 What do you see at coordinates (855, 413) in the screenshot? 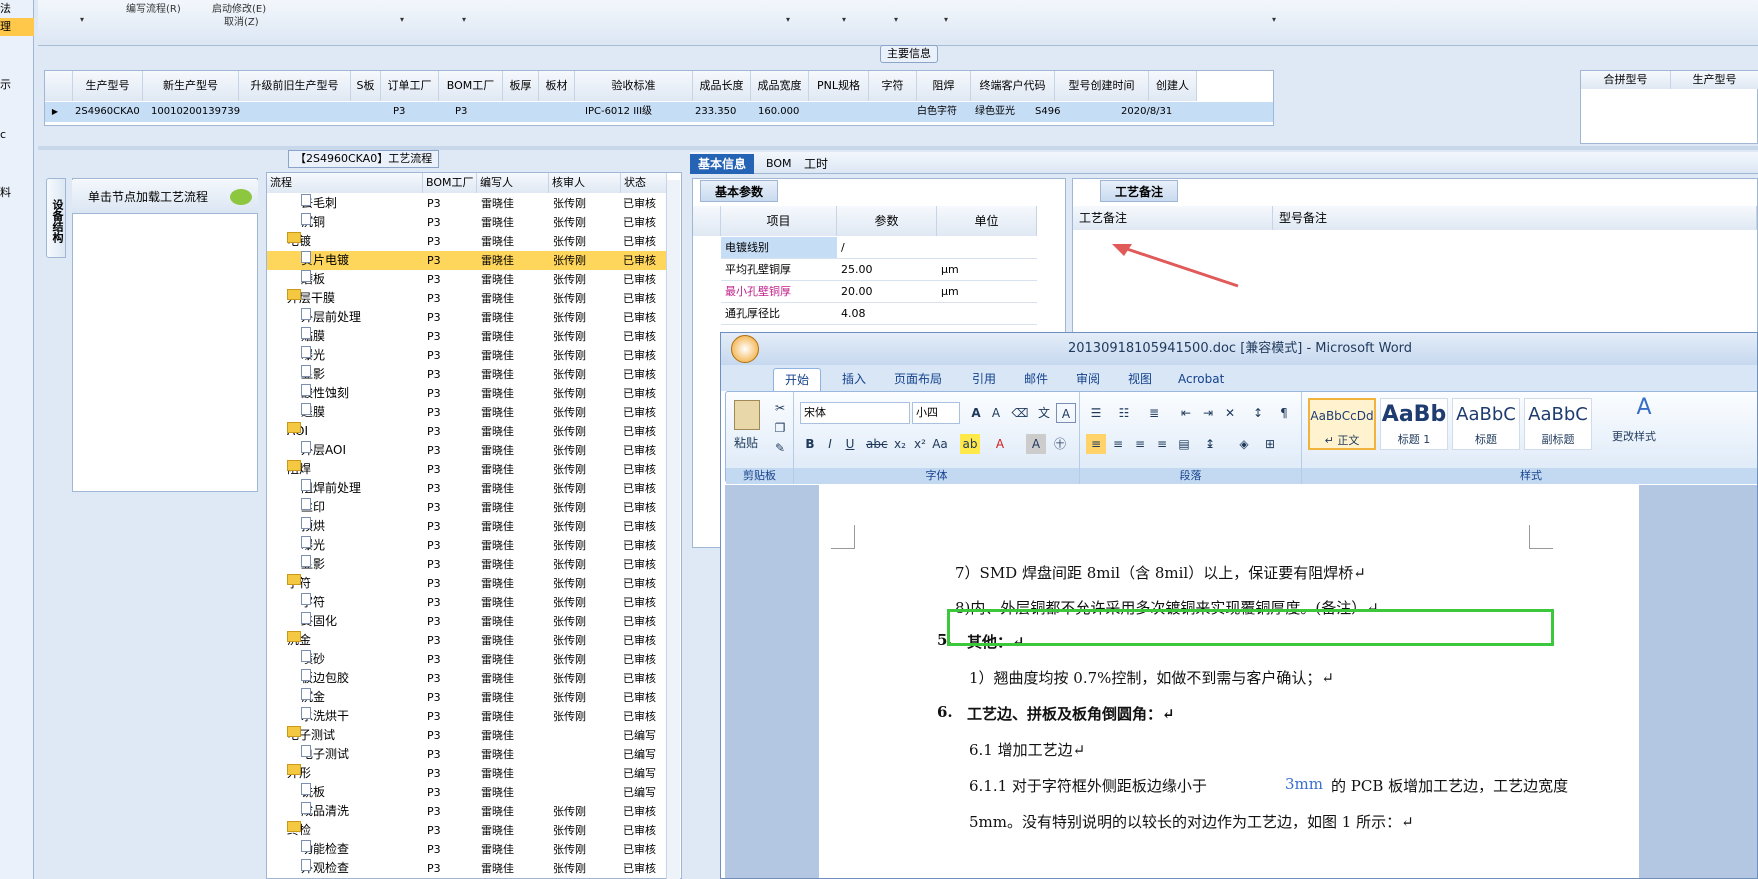
I see `font-family-select: 宋体` at bounding box center [855, 413].